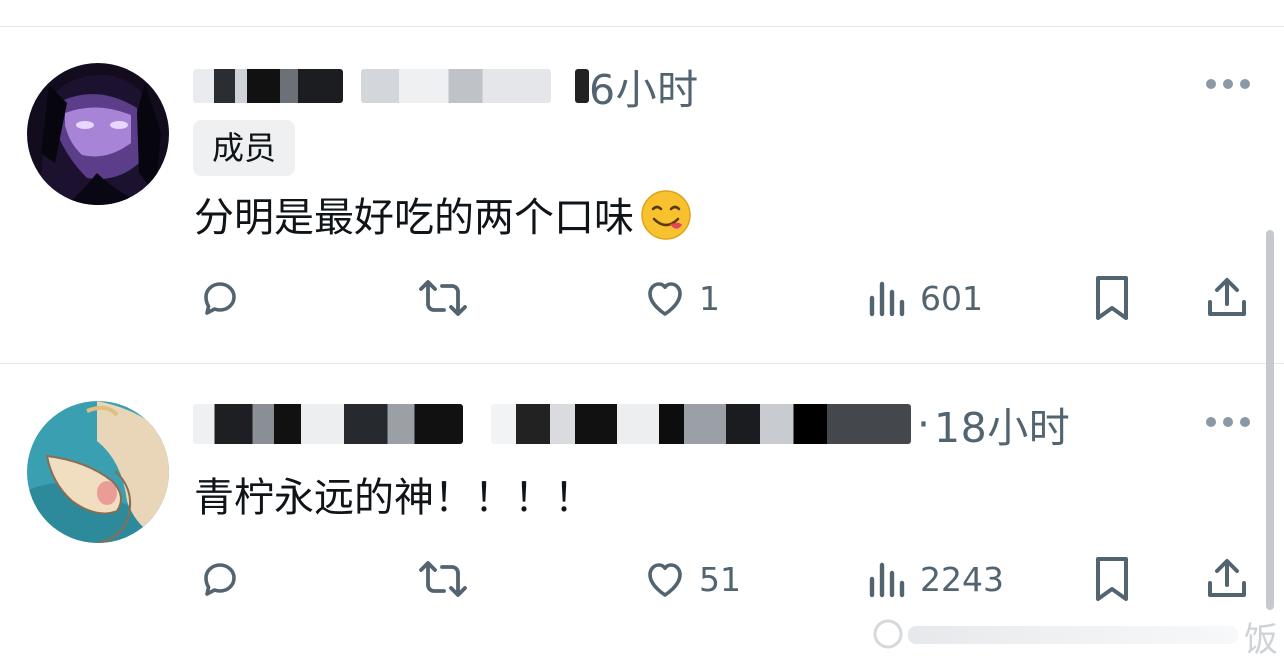 The width and height of the screenshot is (1284, 663). I want to click on action-bar: 1 601, so click(642, 298).